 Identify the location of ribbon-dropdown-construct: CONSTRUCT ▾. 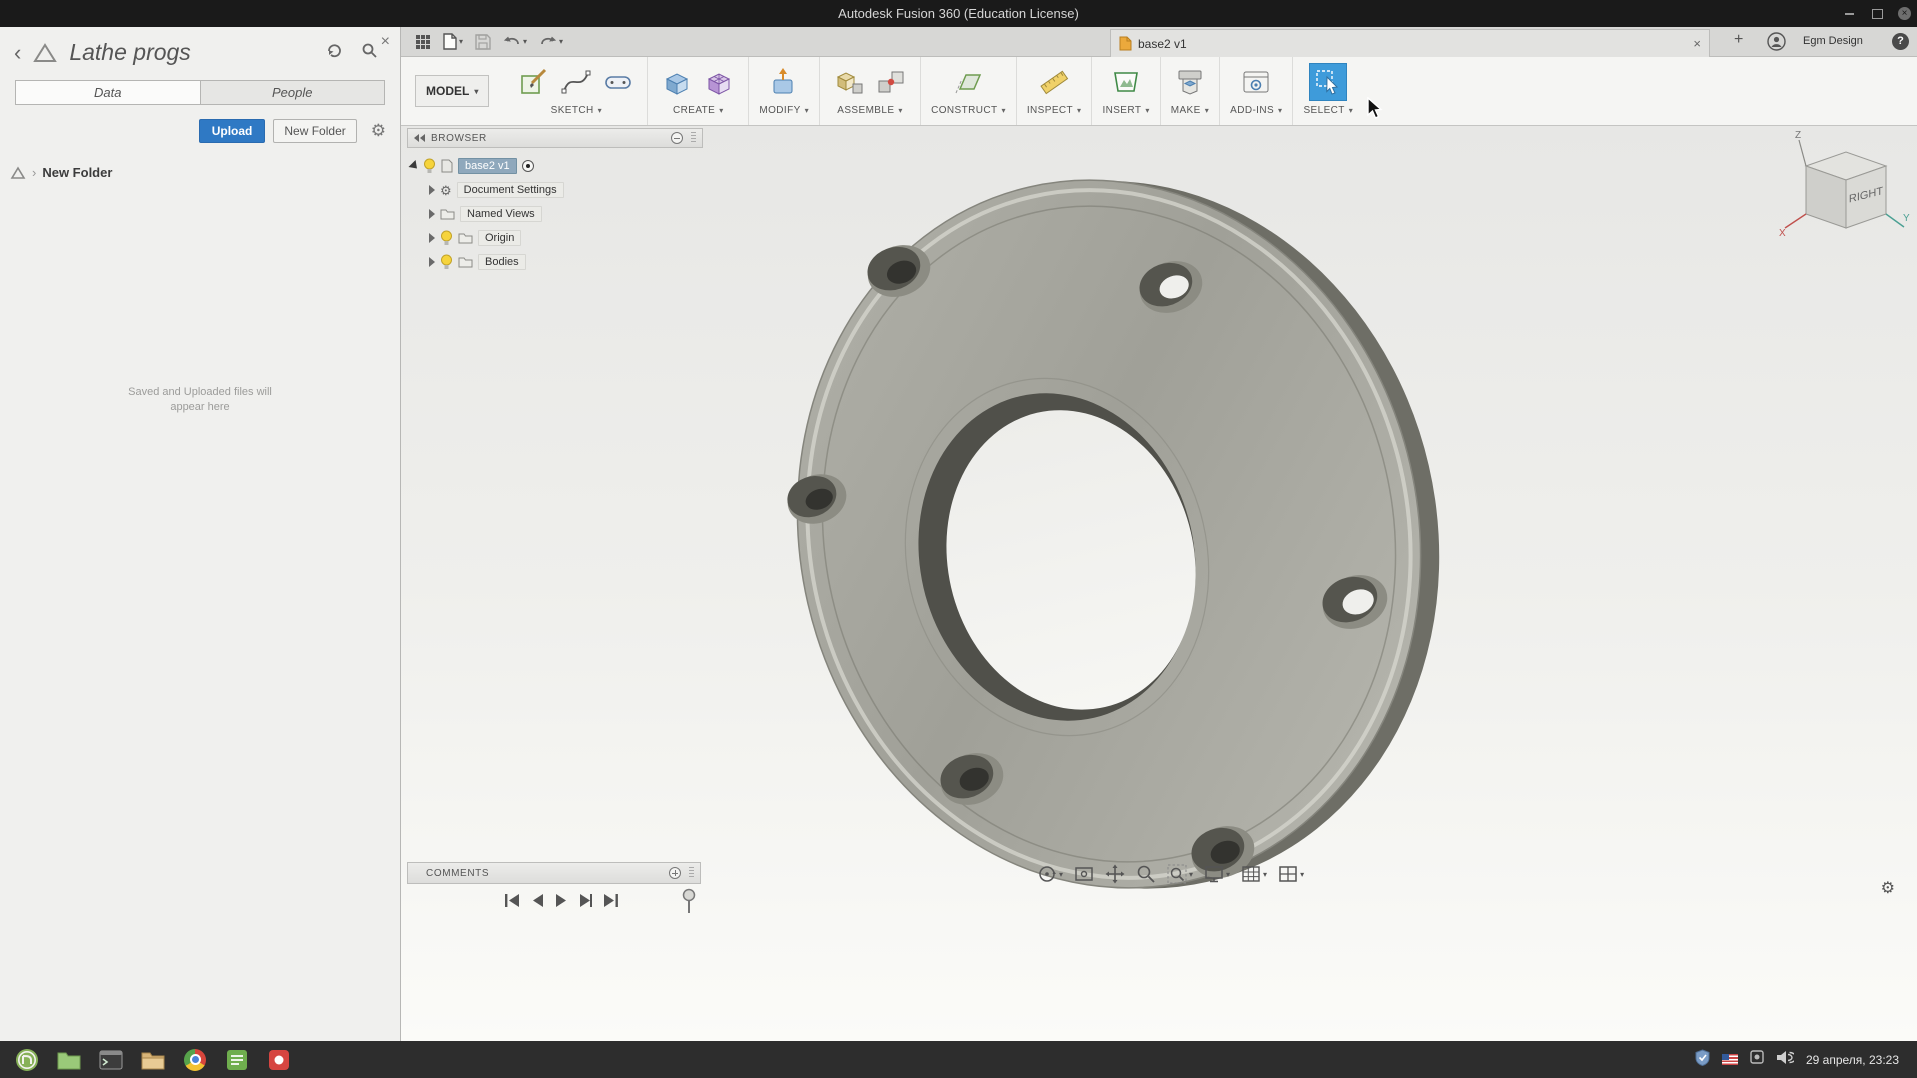
(968, 110).